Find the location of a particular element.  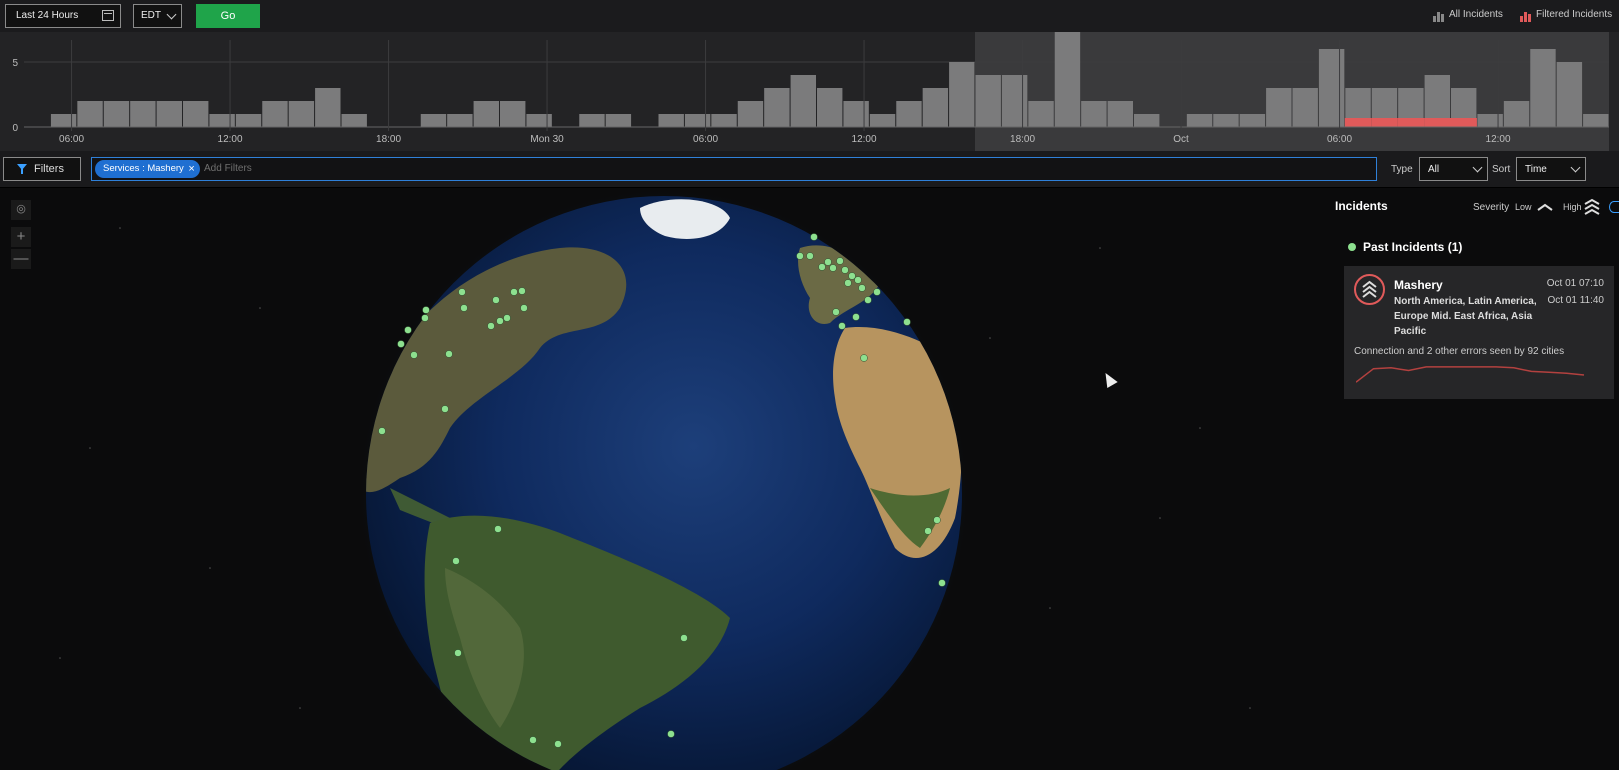

info-icon is located at coordinates (1614, 207).